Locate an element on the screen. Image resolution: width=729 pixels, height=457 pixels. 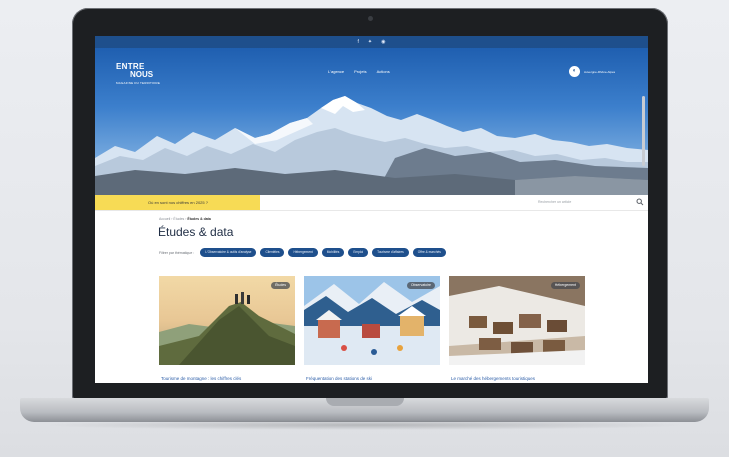
filter-label: Filtrer par thématique : is located at coordinates (177, 252).